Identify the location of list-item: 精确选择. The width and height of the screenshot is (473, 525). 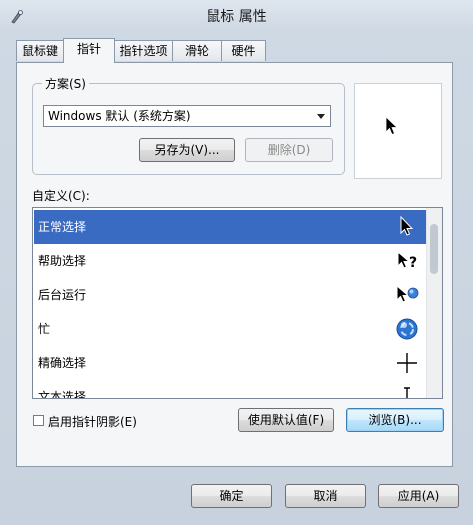
(231, 363).